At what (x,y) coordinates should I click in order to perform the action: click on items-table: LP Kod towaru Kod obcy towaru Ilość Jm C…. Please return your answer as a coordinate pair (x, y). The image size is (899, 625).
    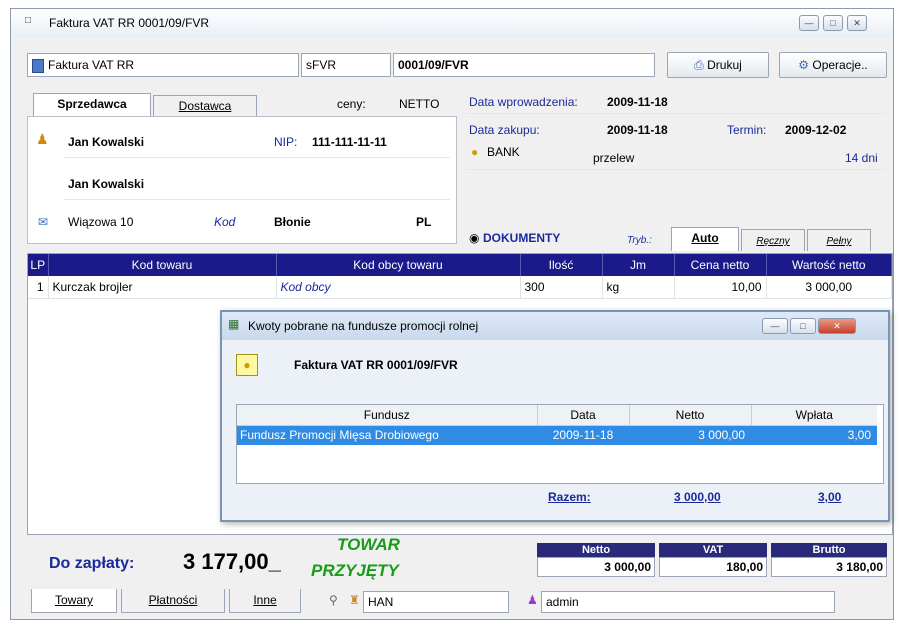
    Looking at the image, I should click on (460, 276).